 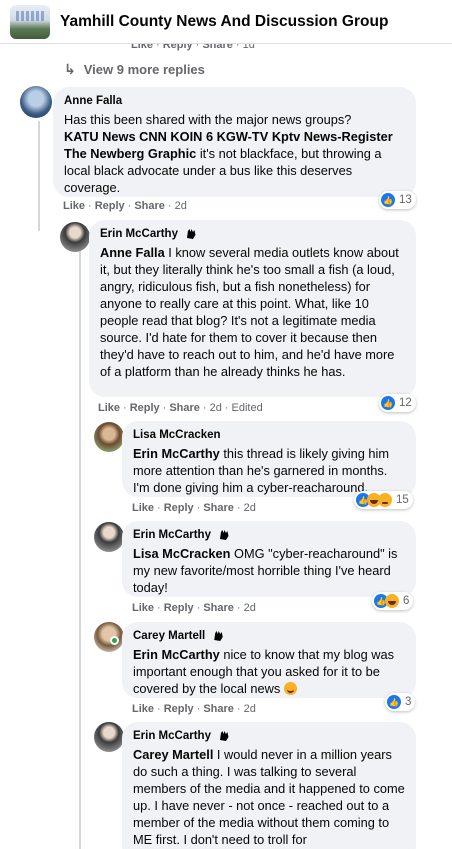 I want to click on mention-link: Lisa McCracken, so click(x=181, y=553).